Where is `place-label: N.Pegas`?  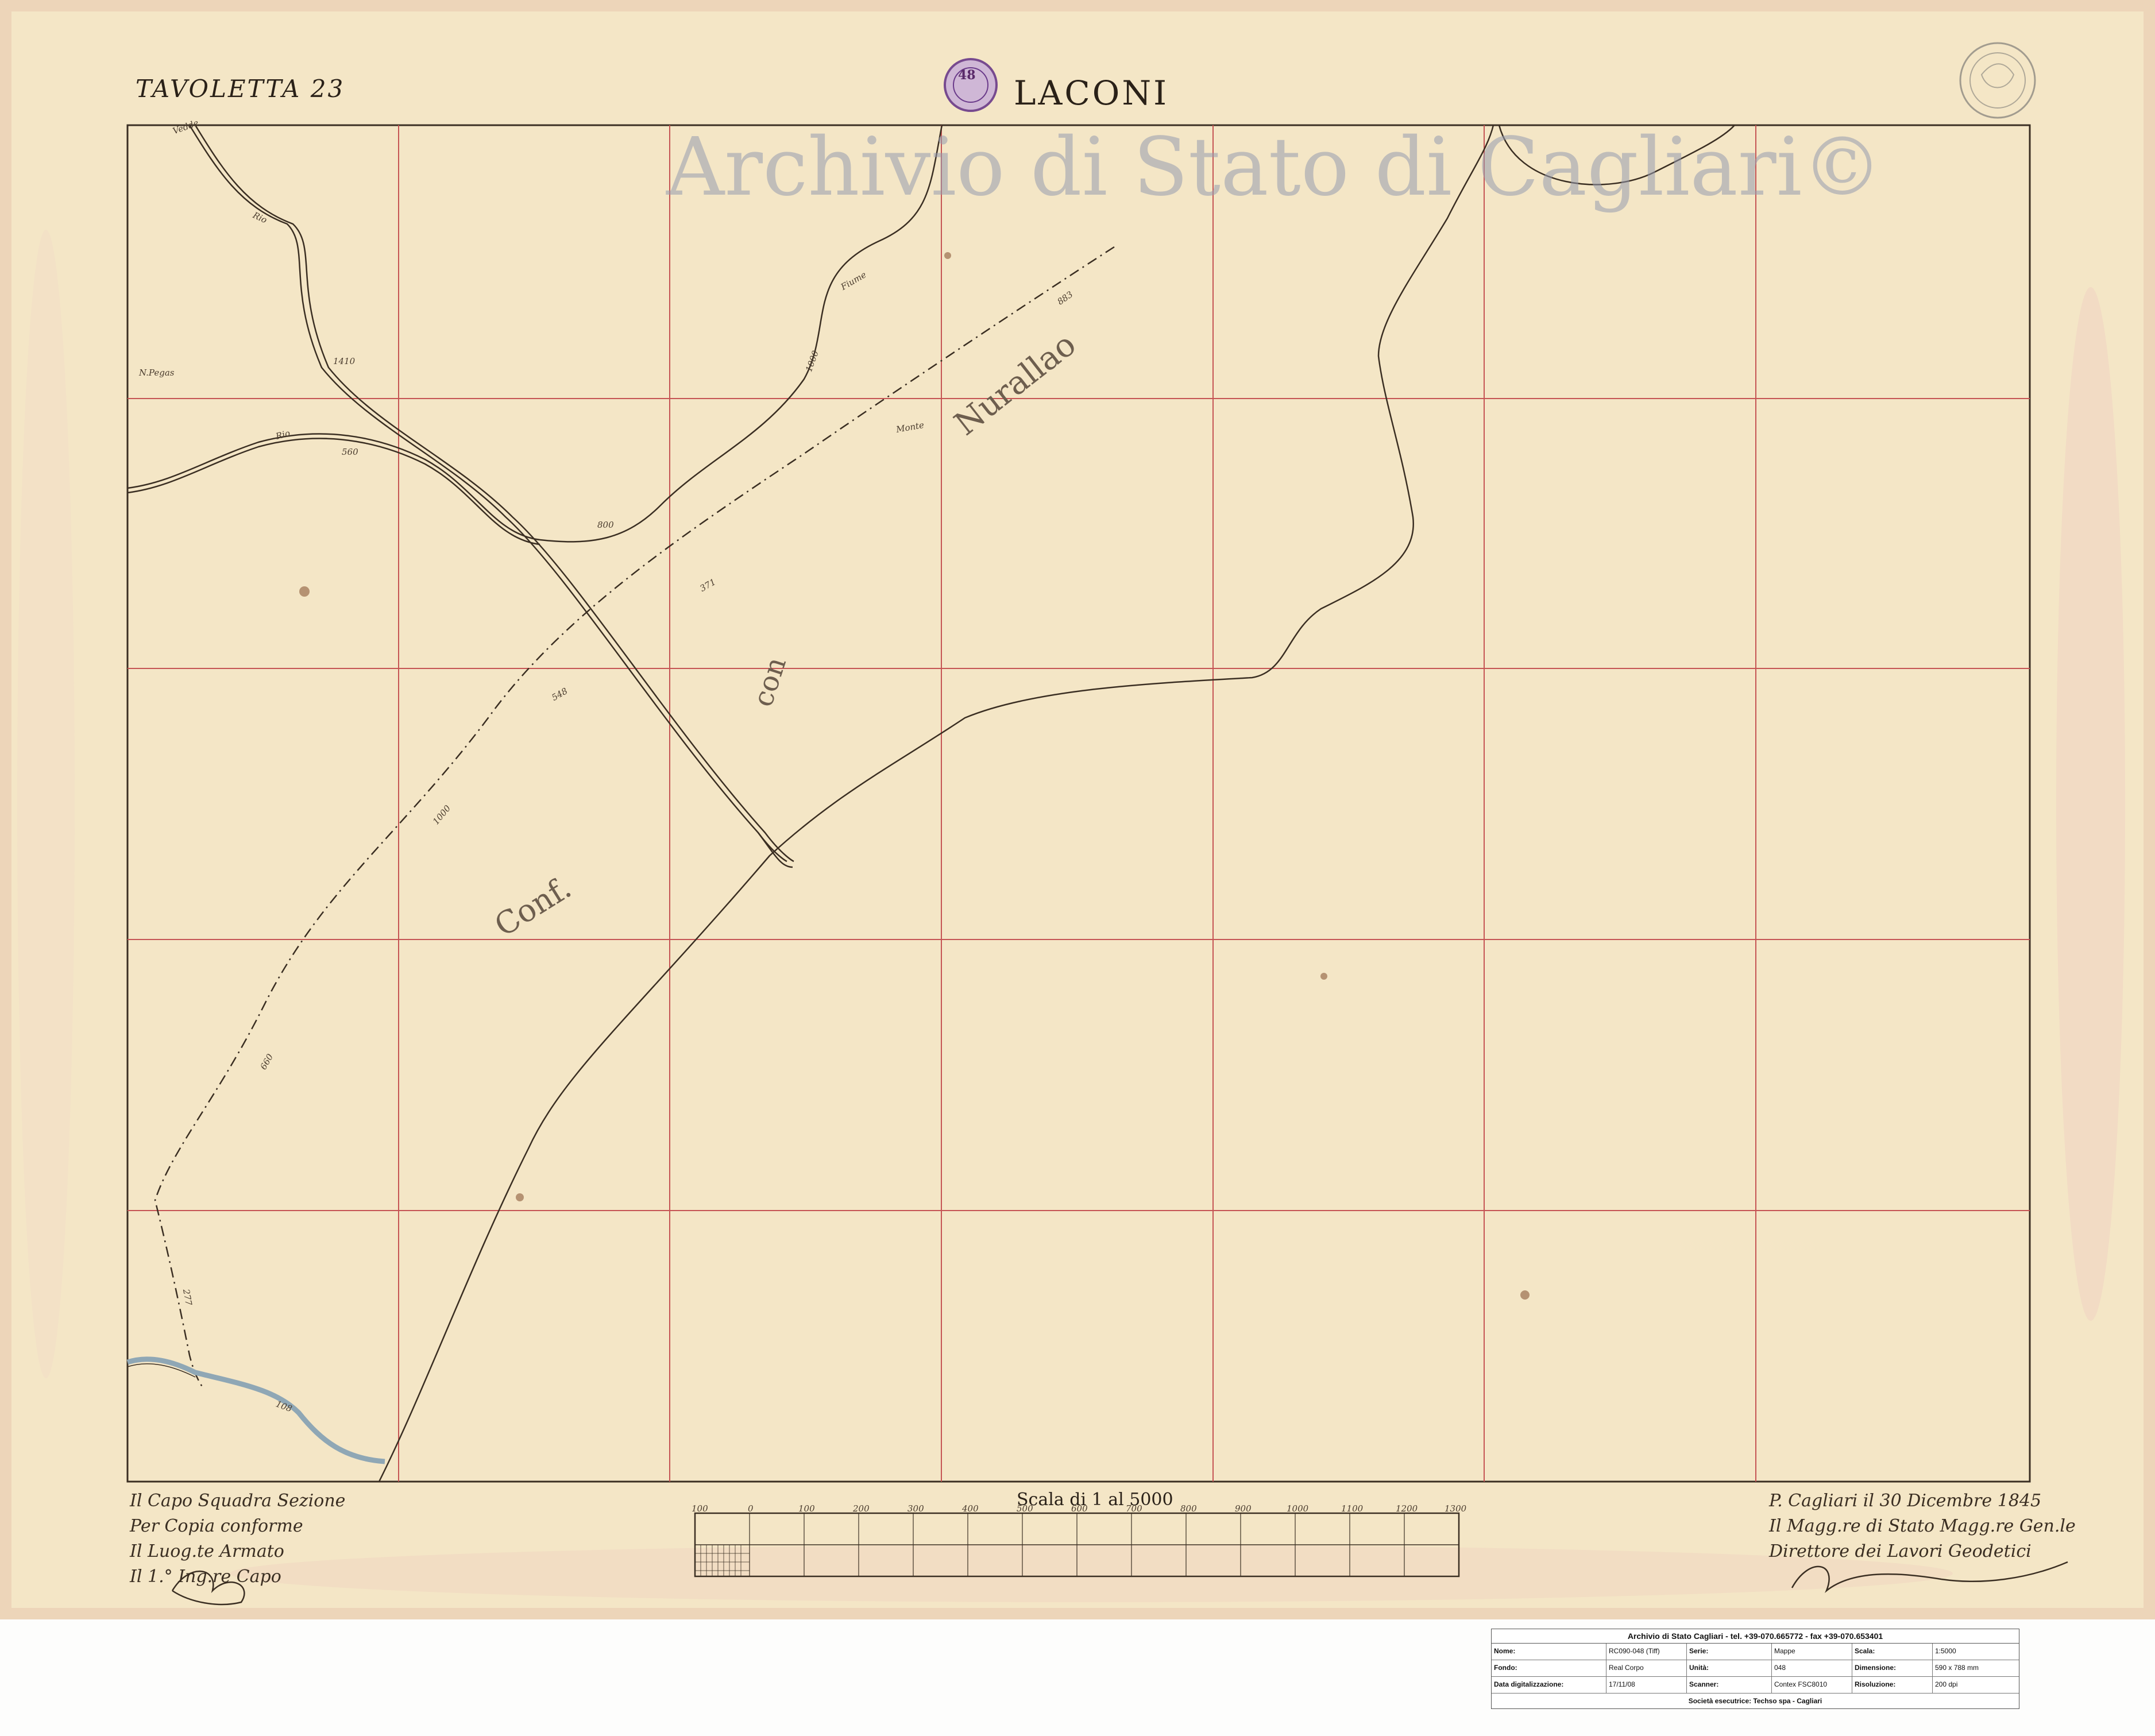 place-label: N.Pegas is located at coordinates (157, 373).